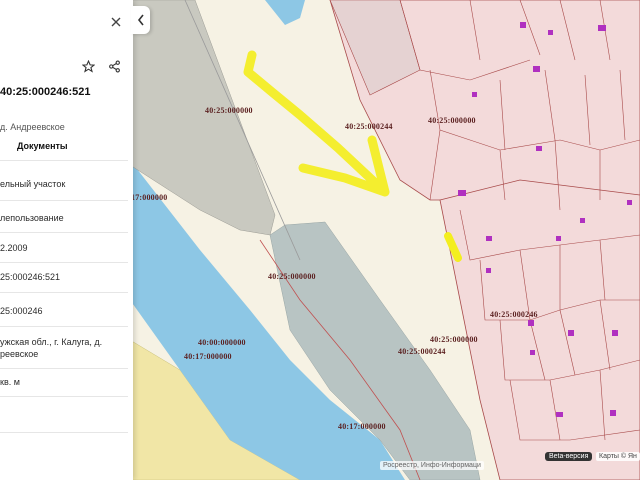  Describe the element at coordinates (19, 354) in the screenshot. I see `value-address-line2: реевское` at that location.